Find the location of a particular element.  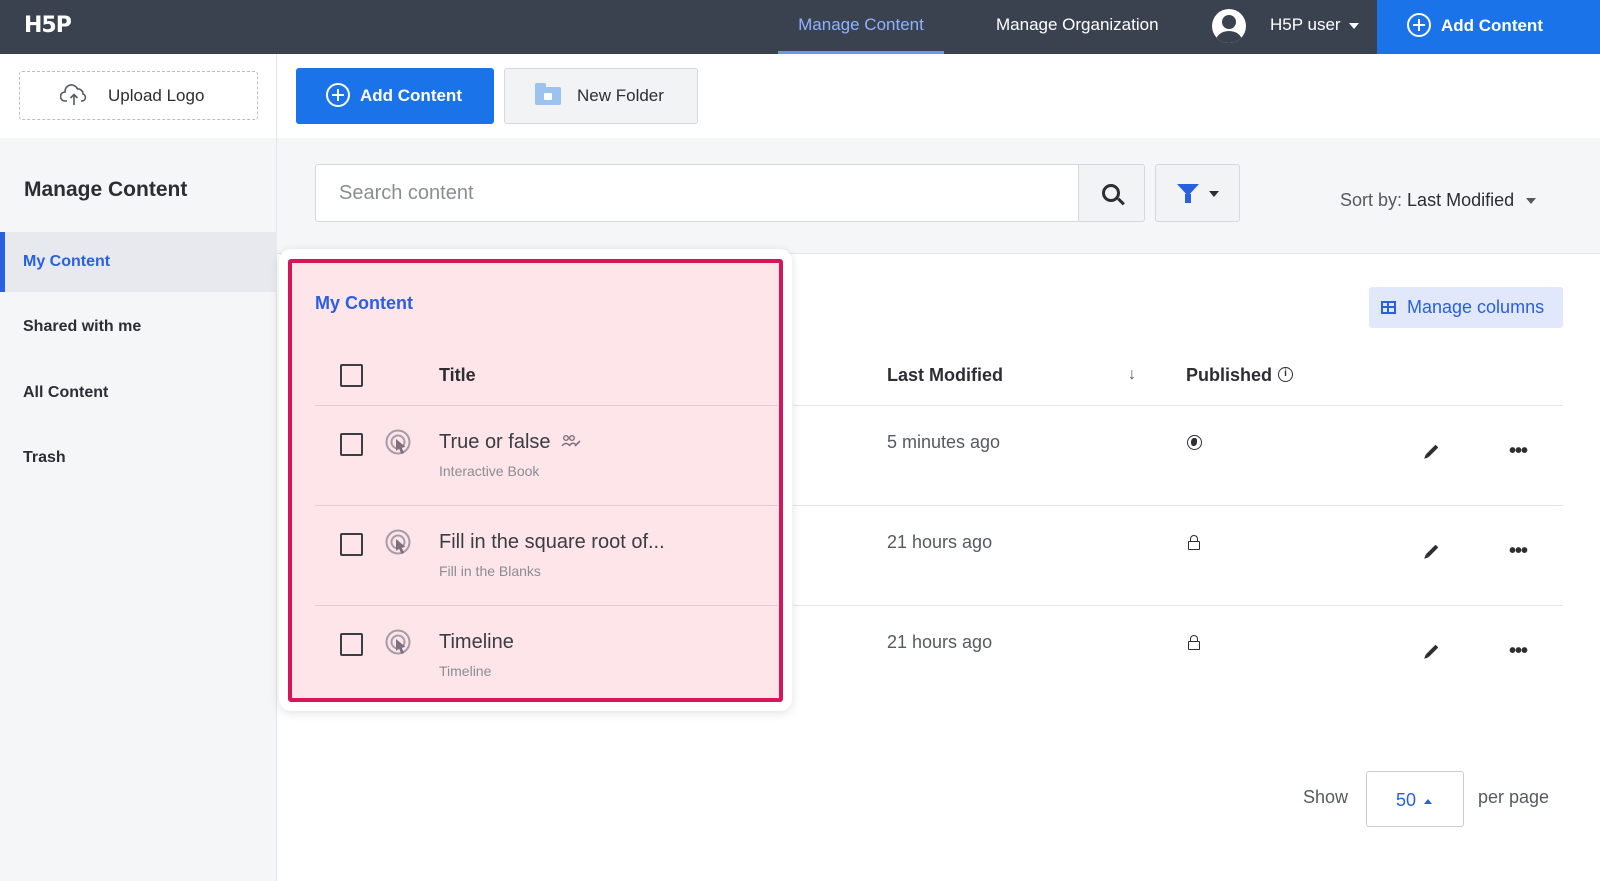

column-header-last-modified: Last Modified is located at coordinates (945, 375).